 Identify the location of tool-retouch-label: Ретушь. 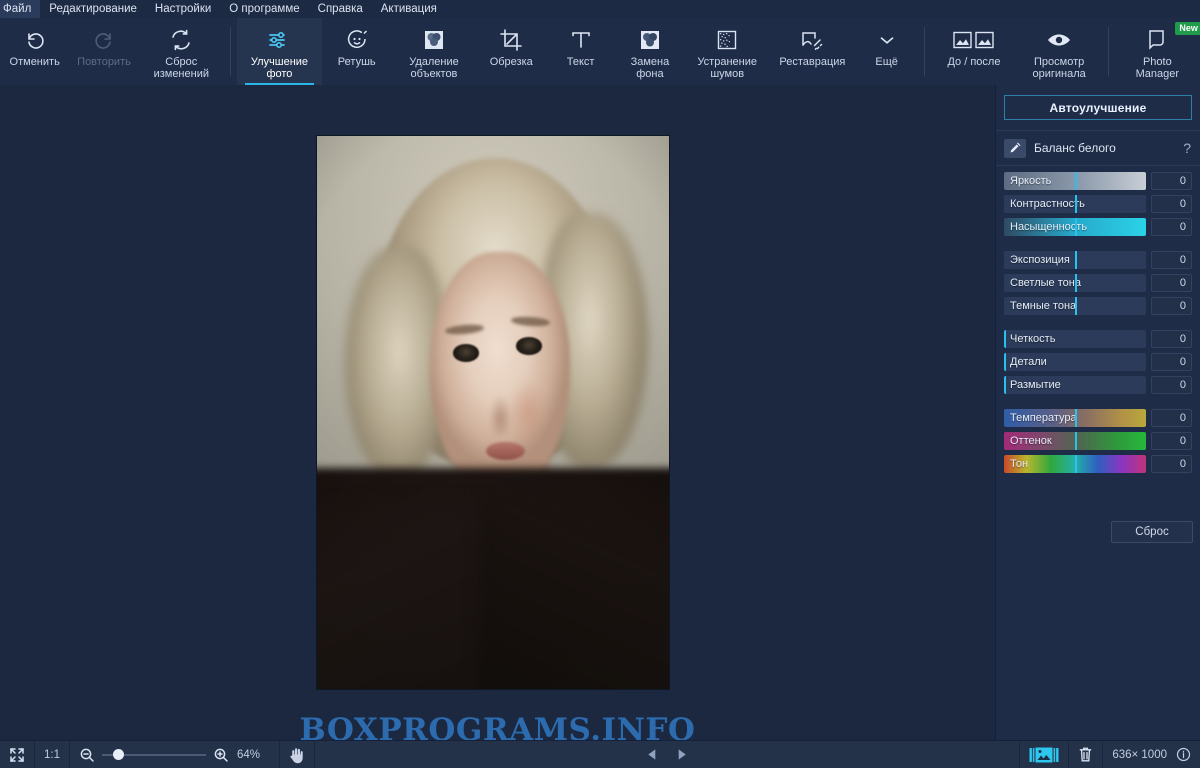
(356, 62).